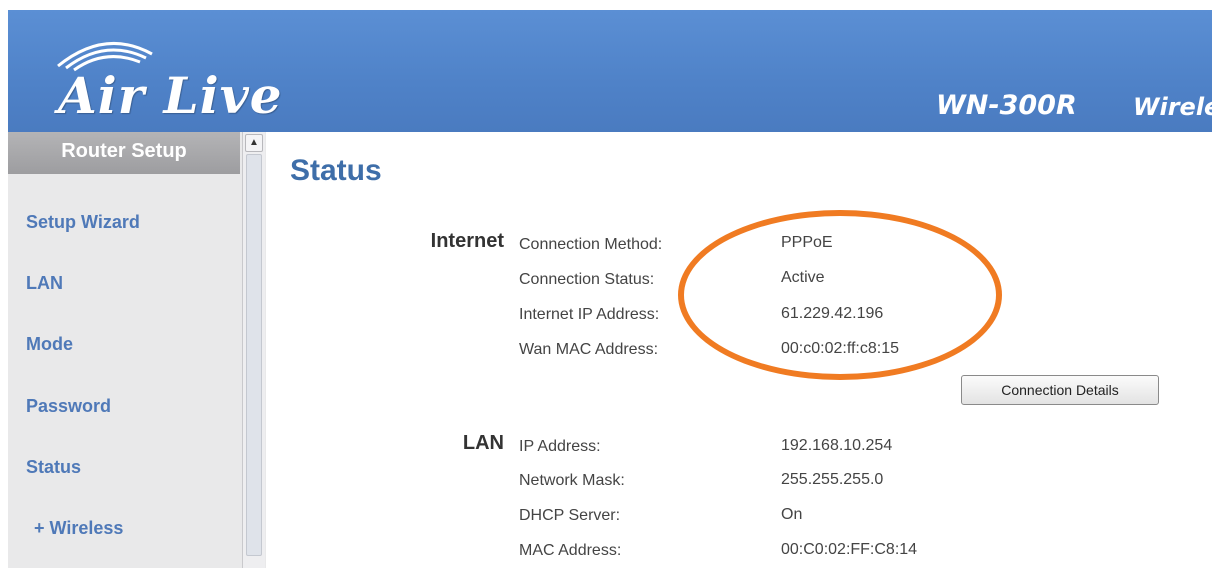  Describe the element at coordinates (589, 349) in the screenshot. I see `wan-mac-label: Wan MAC Address:` at that location.